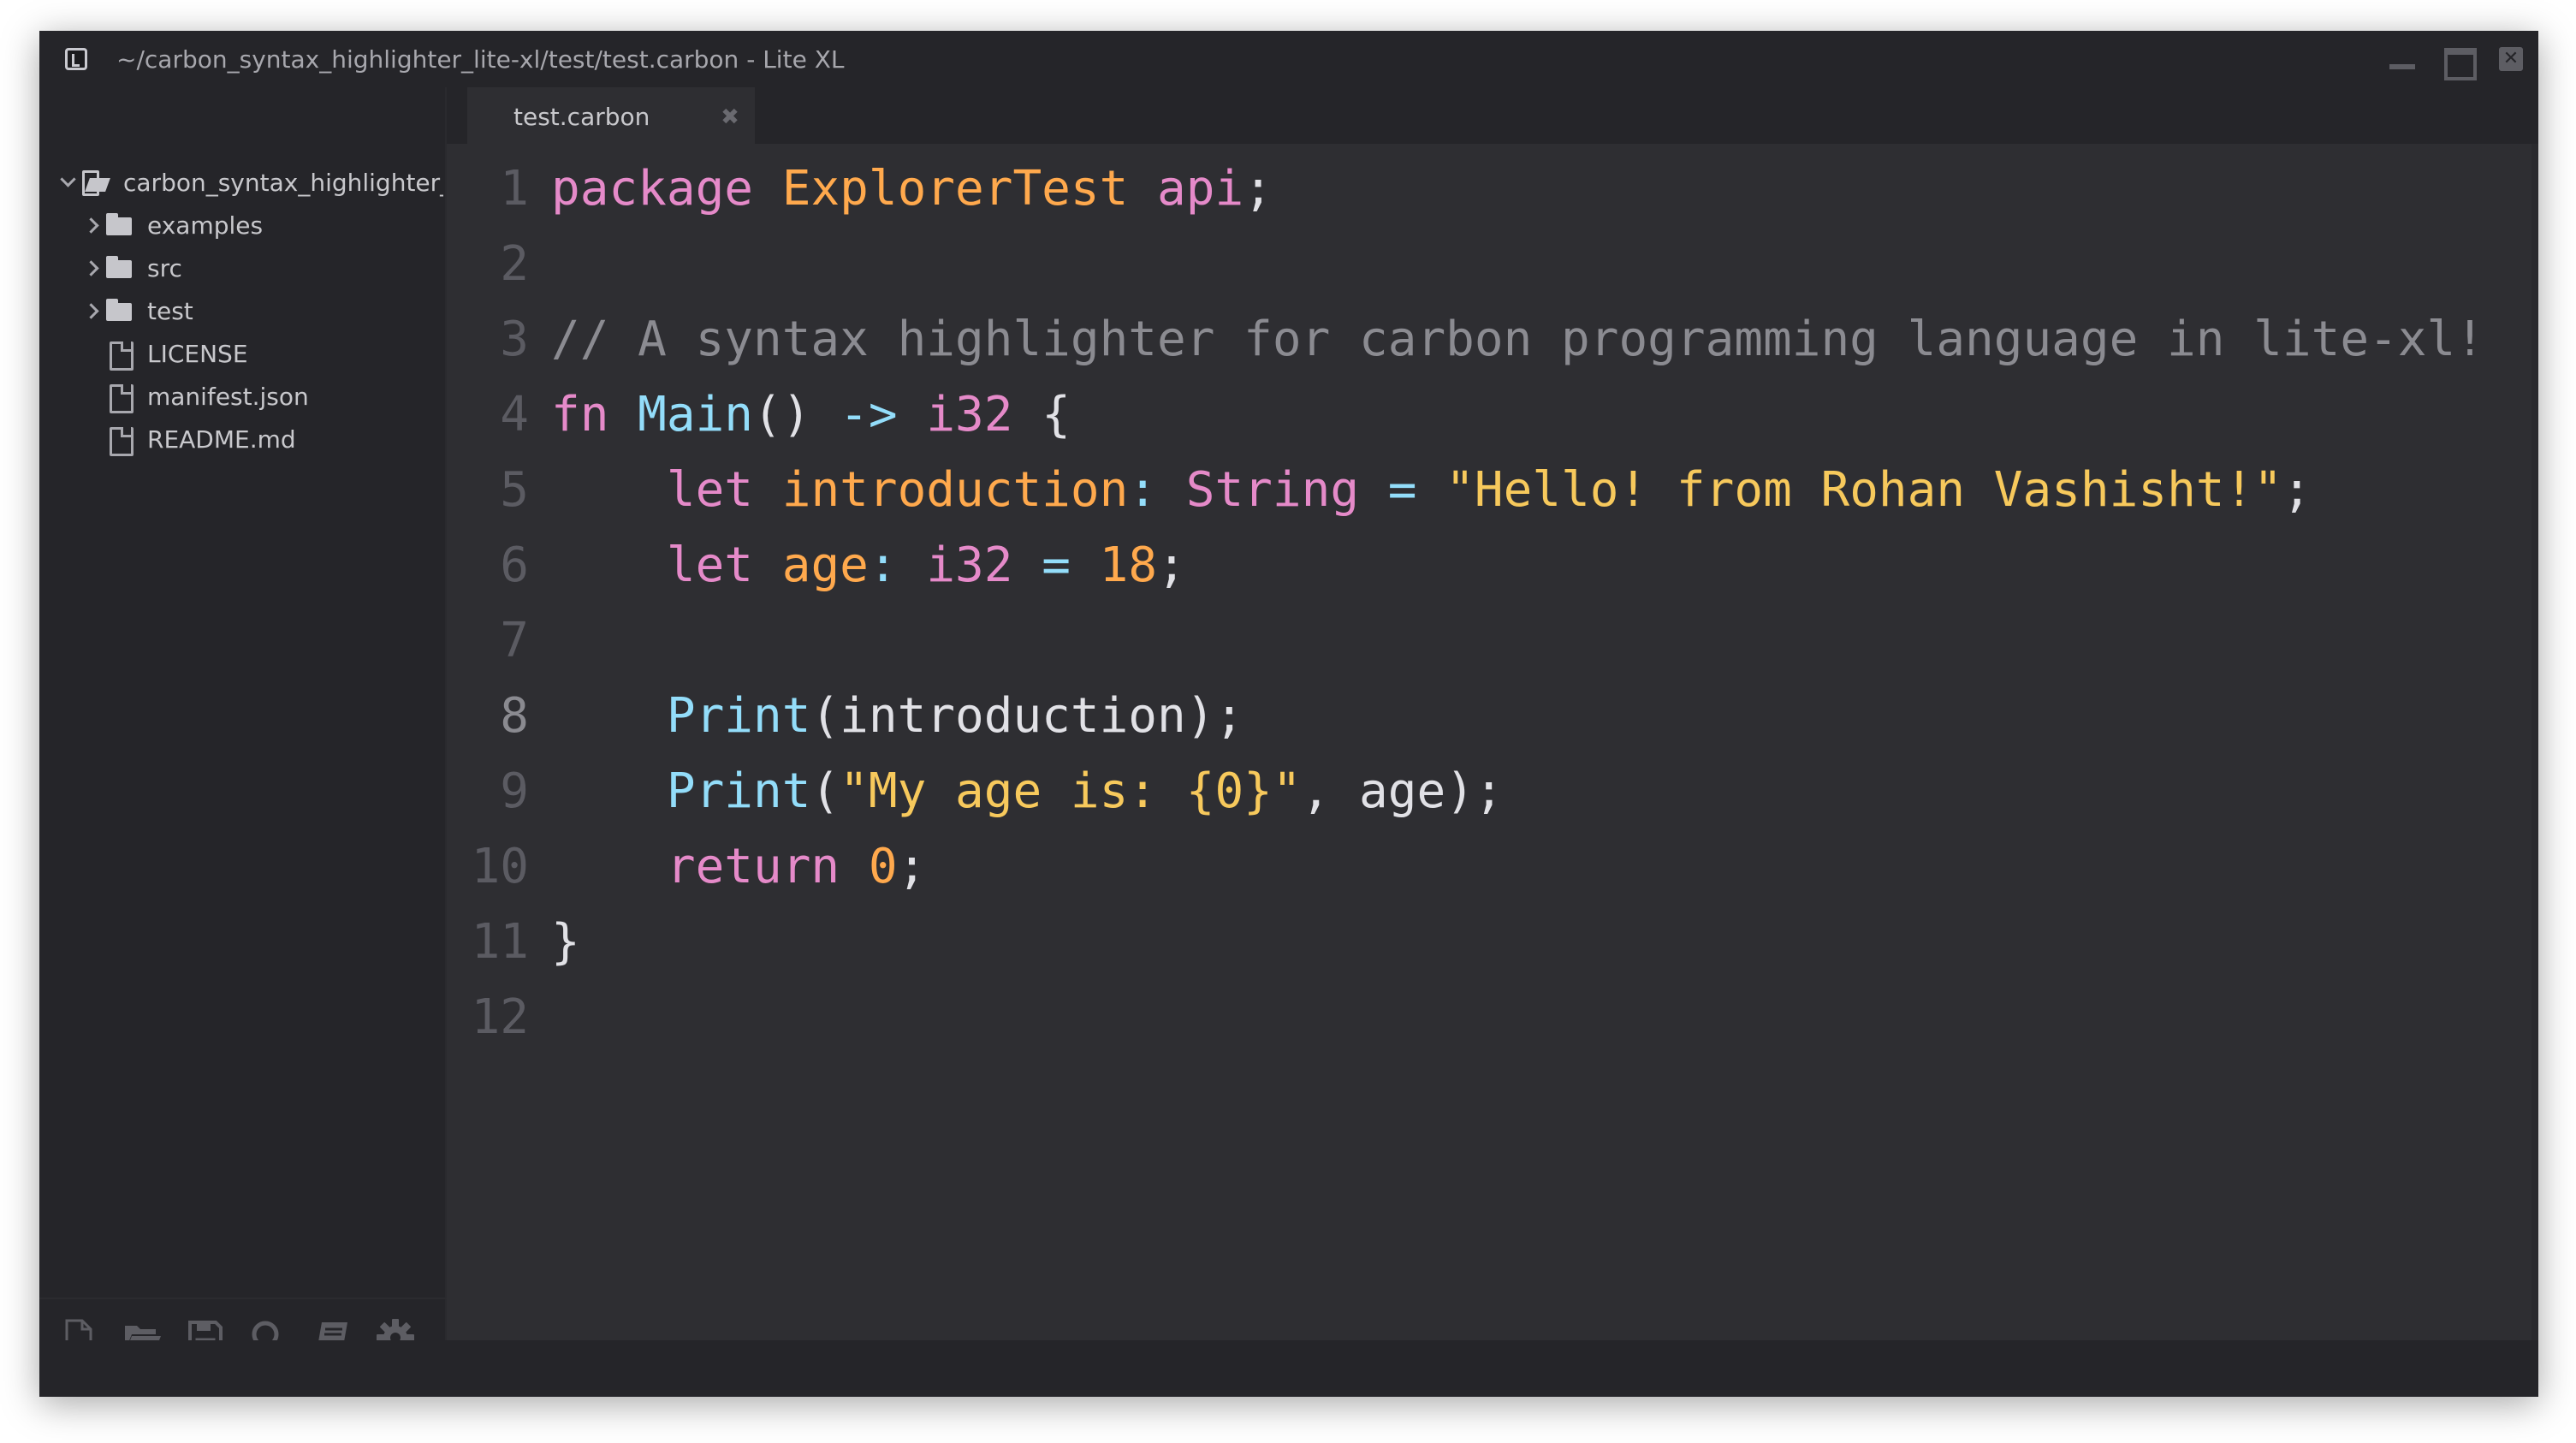 This screenshot has height=1443, width=2576. I want to click on lite-xl-app-icon, so click(76, 59).